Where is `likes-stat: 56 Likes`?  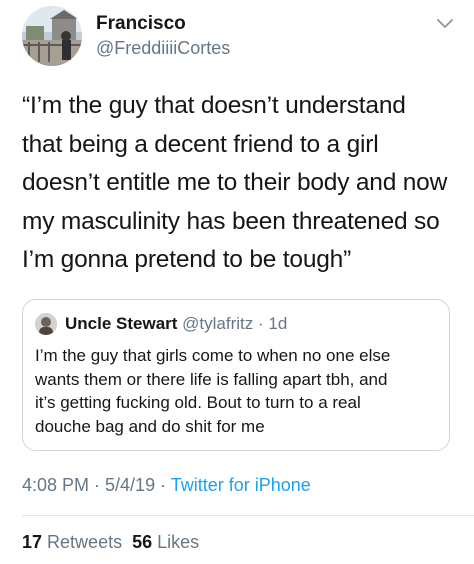
likes-stat: 56 Likes is located at coordinates (165, 542).